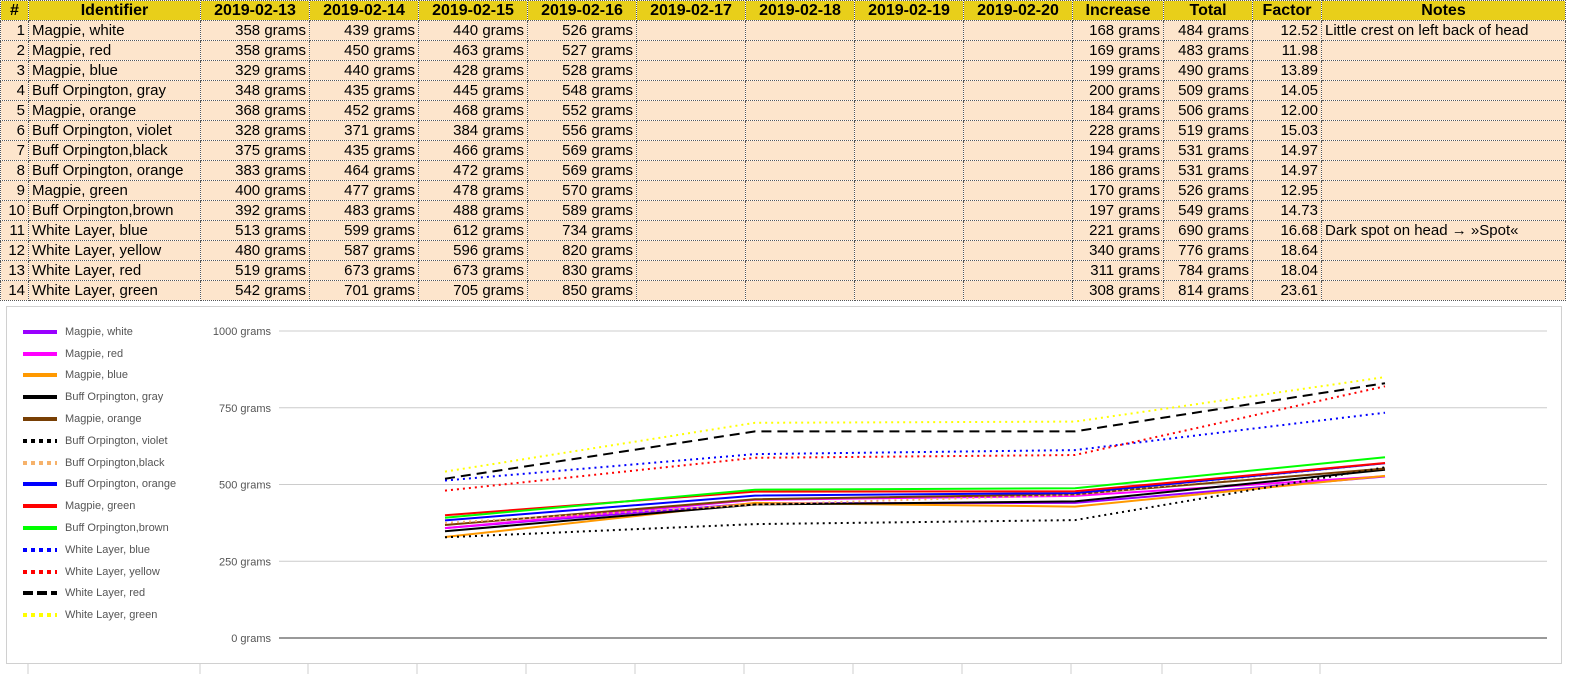  Describe the element at coordinates (364, 170) in the screenshot. I see `table-cell: 464 grams` at that location.